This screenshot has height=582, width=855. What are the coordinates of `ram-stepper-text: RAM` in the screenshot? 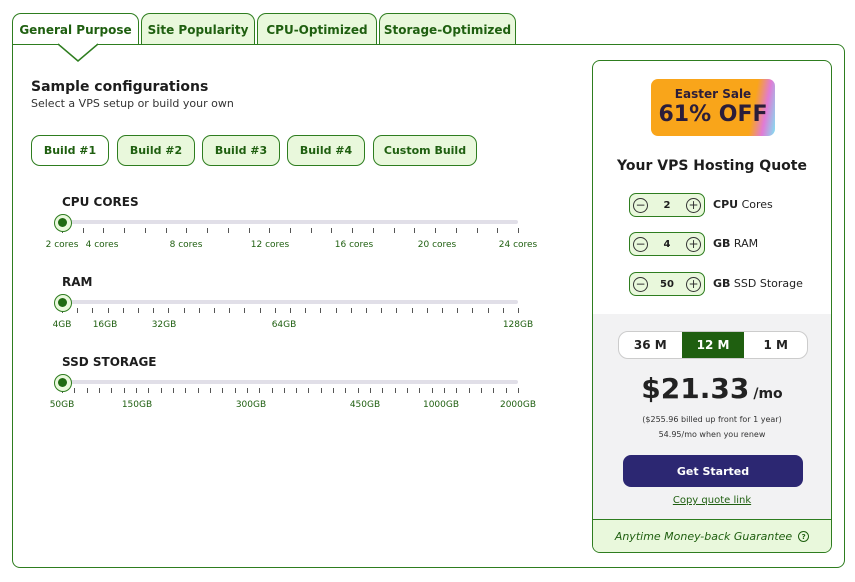 It's located at (746, 243).